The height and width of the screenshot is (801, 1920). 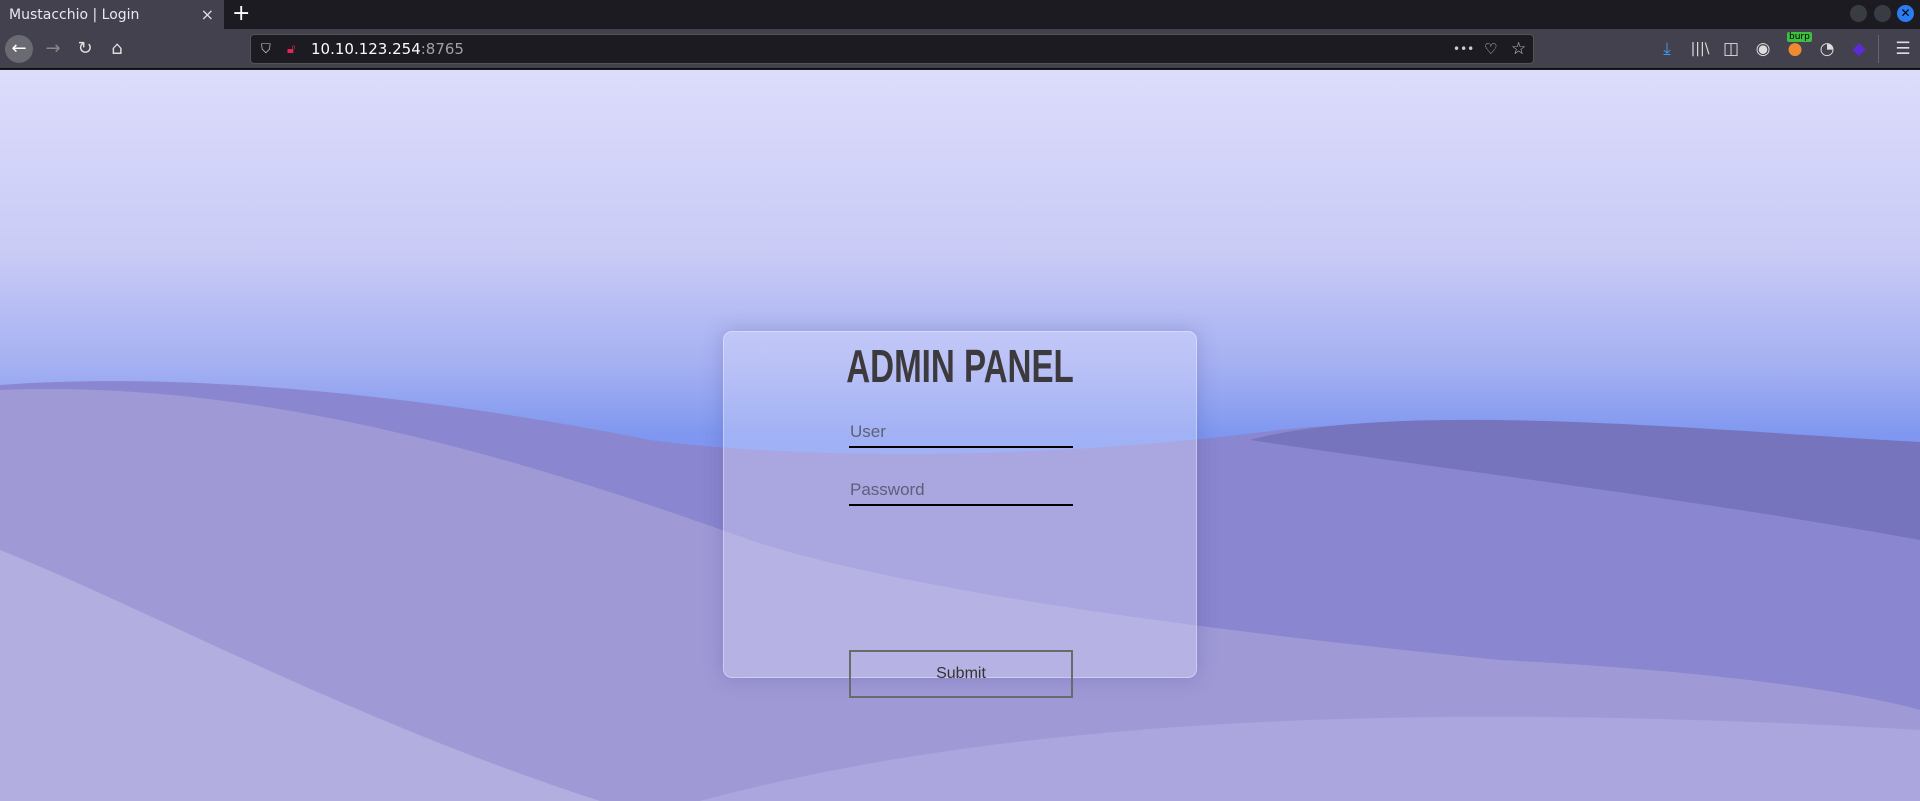 I want to click on user-input, so click(x=961, y=433).